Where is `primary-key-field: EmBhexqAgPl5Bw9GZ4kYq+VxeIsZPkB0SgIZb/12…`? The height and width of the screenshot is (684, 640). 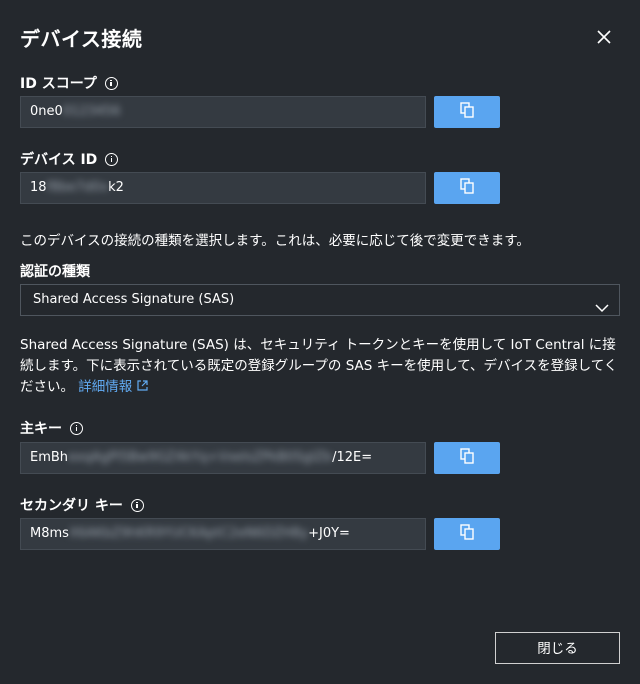
primary-key-field: EmBhexqAgPl5Bw9GZ4kYq+VxeIsZPkB0SgIZb/12… is located at coordinates (223, 458).